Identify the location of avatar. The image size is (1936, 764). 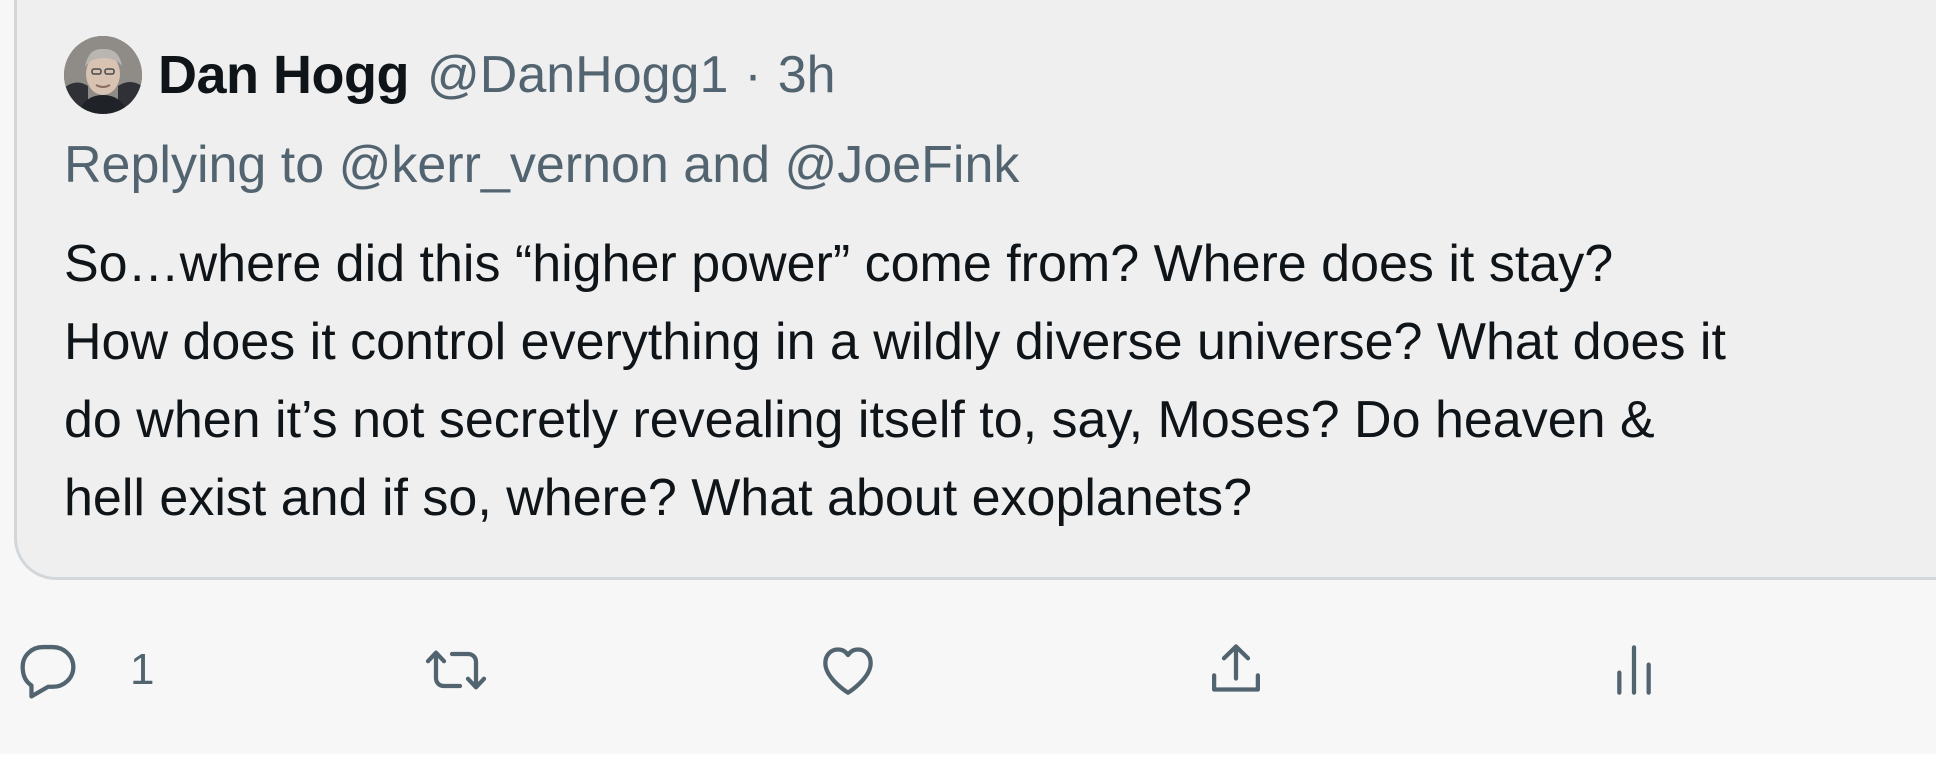
(103, 75).